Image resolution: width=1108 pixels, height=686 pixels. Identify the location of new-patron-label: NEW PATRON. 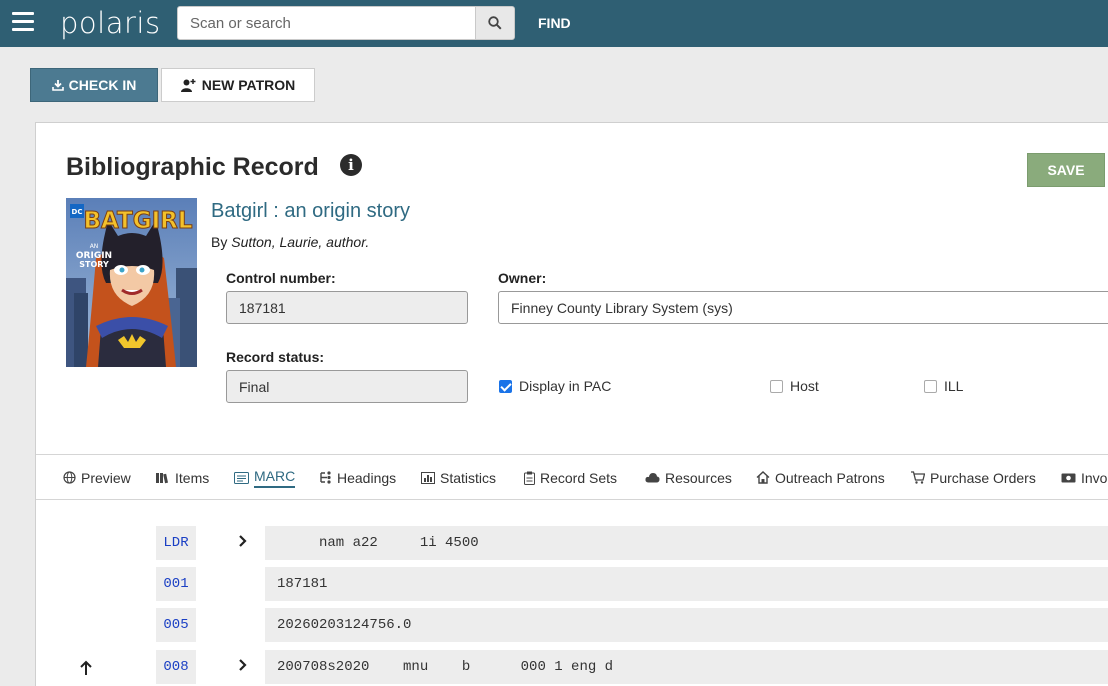
(248, 85).